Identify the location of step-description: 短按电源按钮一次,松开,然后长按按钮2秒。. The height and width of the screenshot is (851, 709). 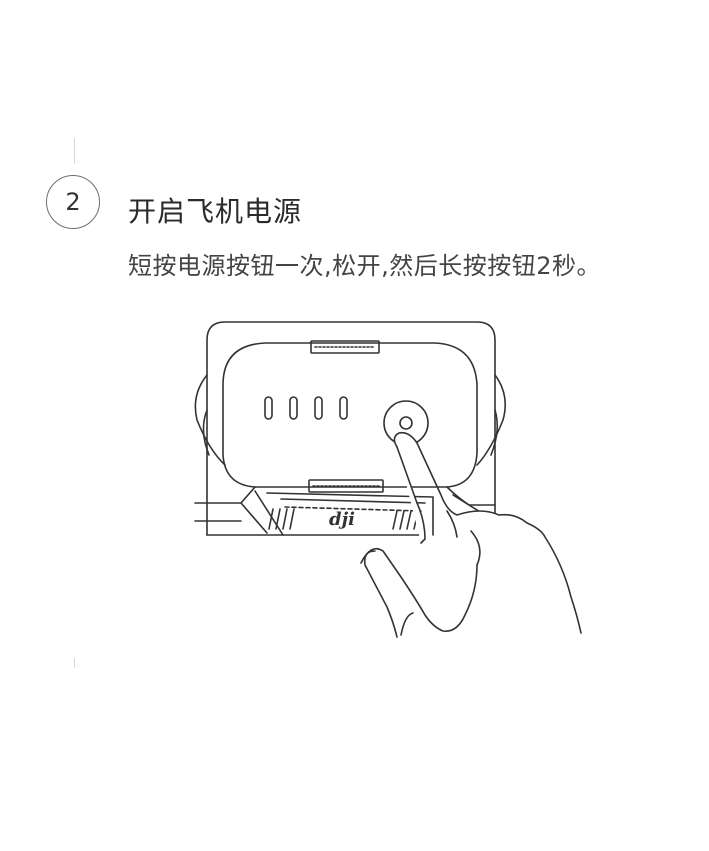
(365, 266).